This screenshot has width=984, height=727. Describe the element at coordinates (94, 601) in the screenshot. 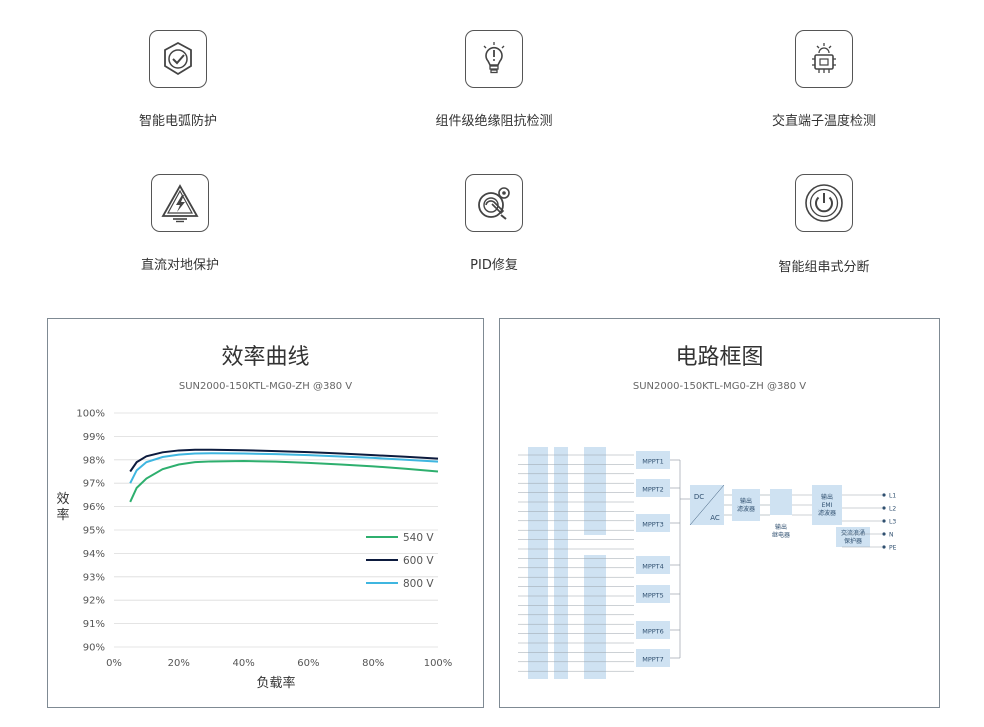

I see `y-tick-label: 92%` at that location.